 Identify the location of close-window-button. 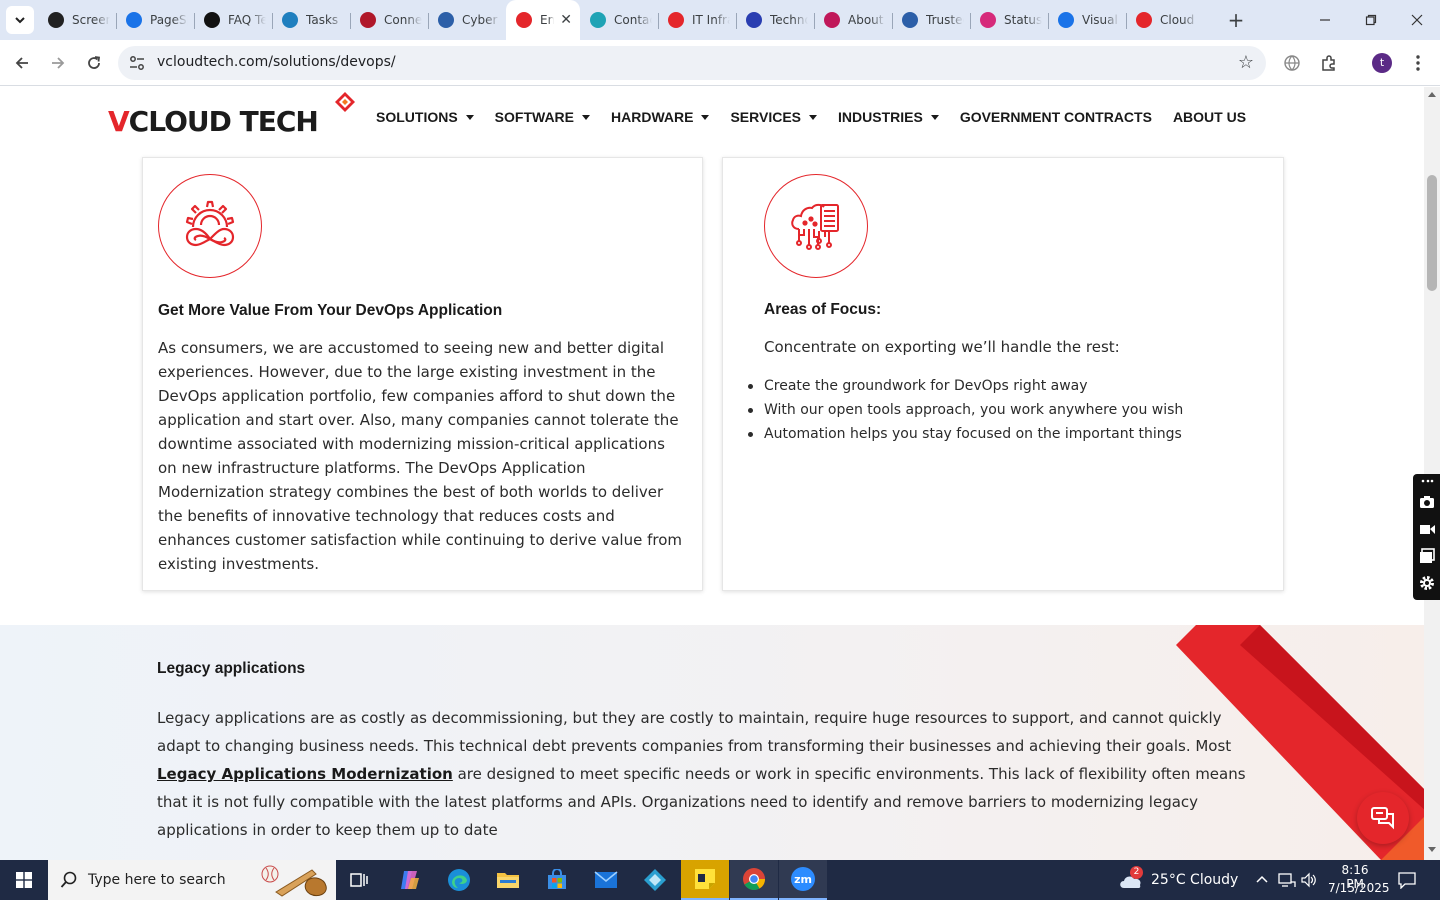
(1417, 20).